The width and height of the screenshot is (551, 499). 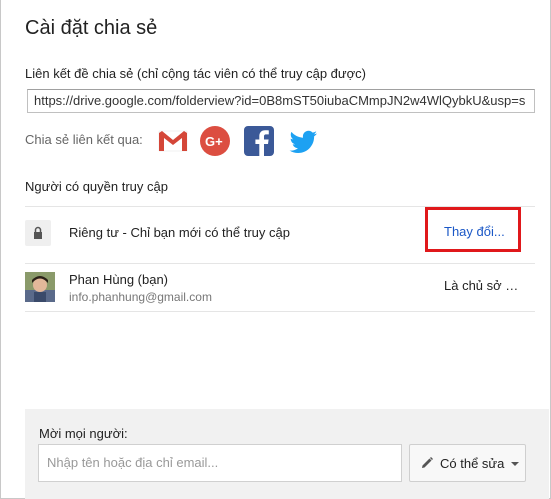 I want to click on owner-email: info.phanhung@gmail.com, so click(x=140, y=297).